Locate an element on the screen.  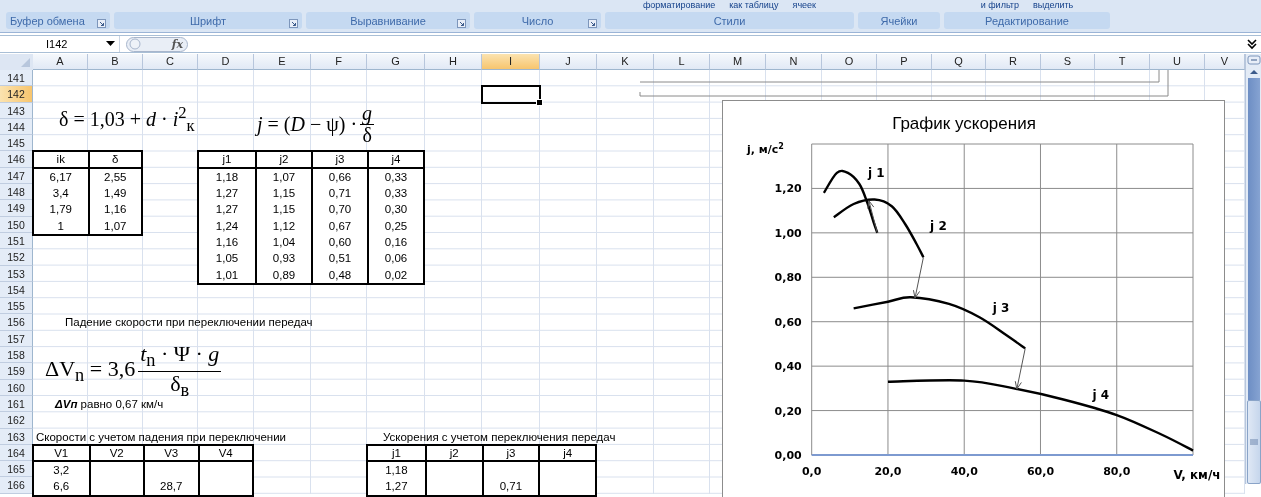
row-header: 159 is located at coordinates (16, 371).